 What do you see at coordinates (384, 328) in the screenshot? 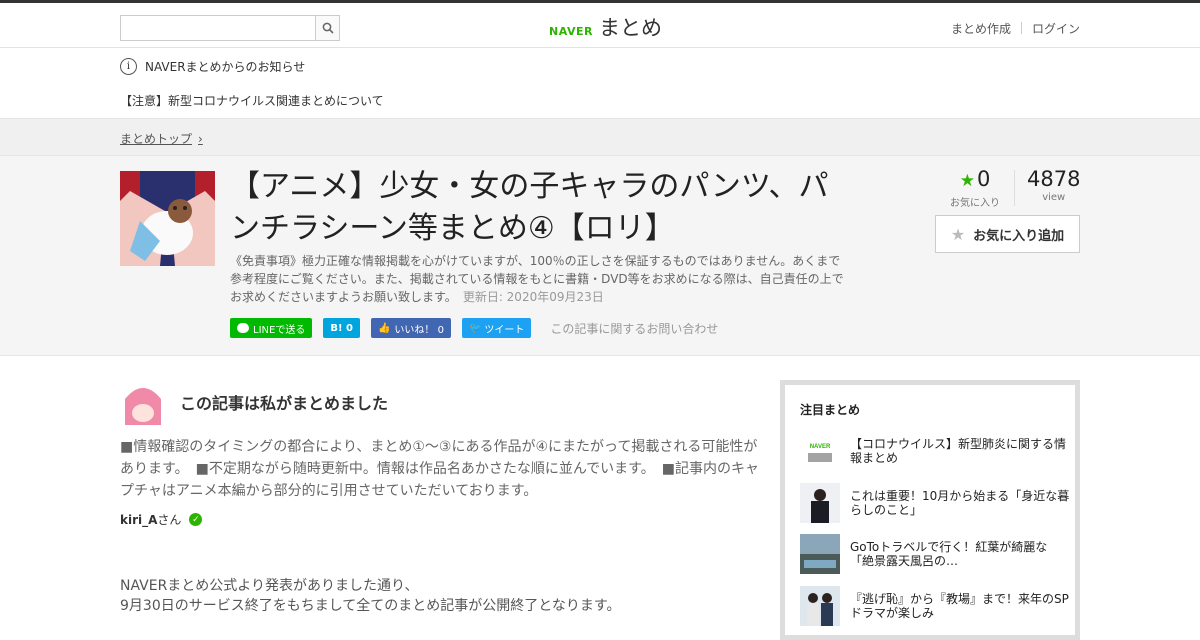
I see `thumbs-up-icon: 👍` at bounding box center [384, 328].